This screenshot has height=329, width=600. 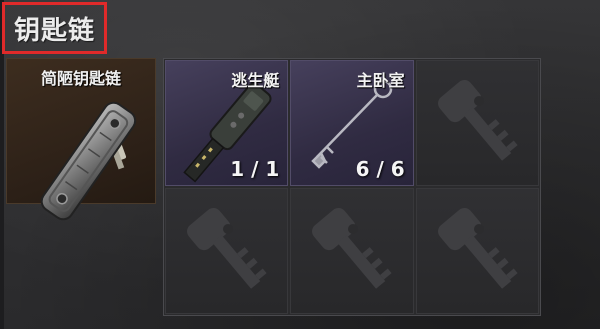 What do you see at coordinates (227, 123) in the screenshot?
I see `key-slot-1: 逃生艇 1 / 1` at bounding box center [227, 123].